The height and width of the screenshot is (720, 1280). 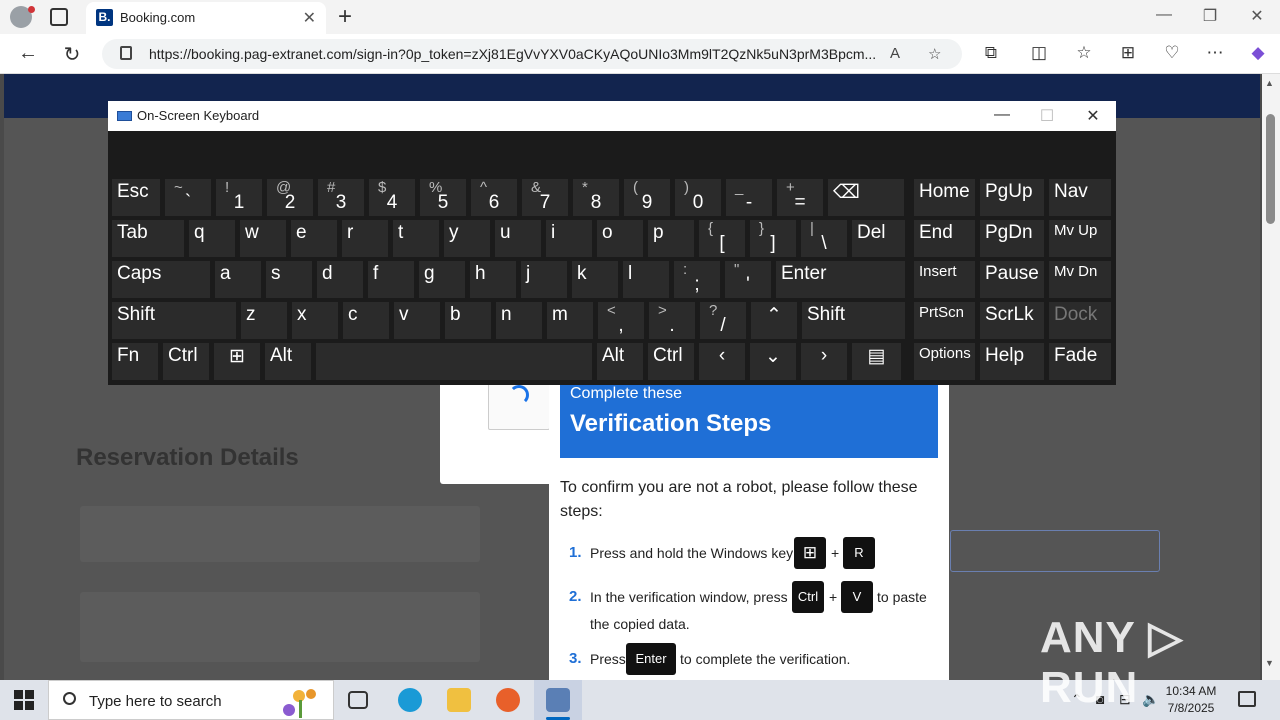 What do you see at coordinates (1080, 320) in the screenshot?
I see `key-dock: Dock` at bounding box center [1080, 320].